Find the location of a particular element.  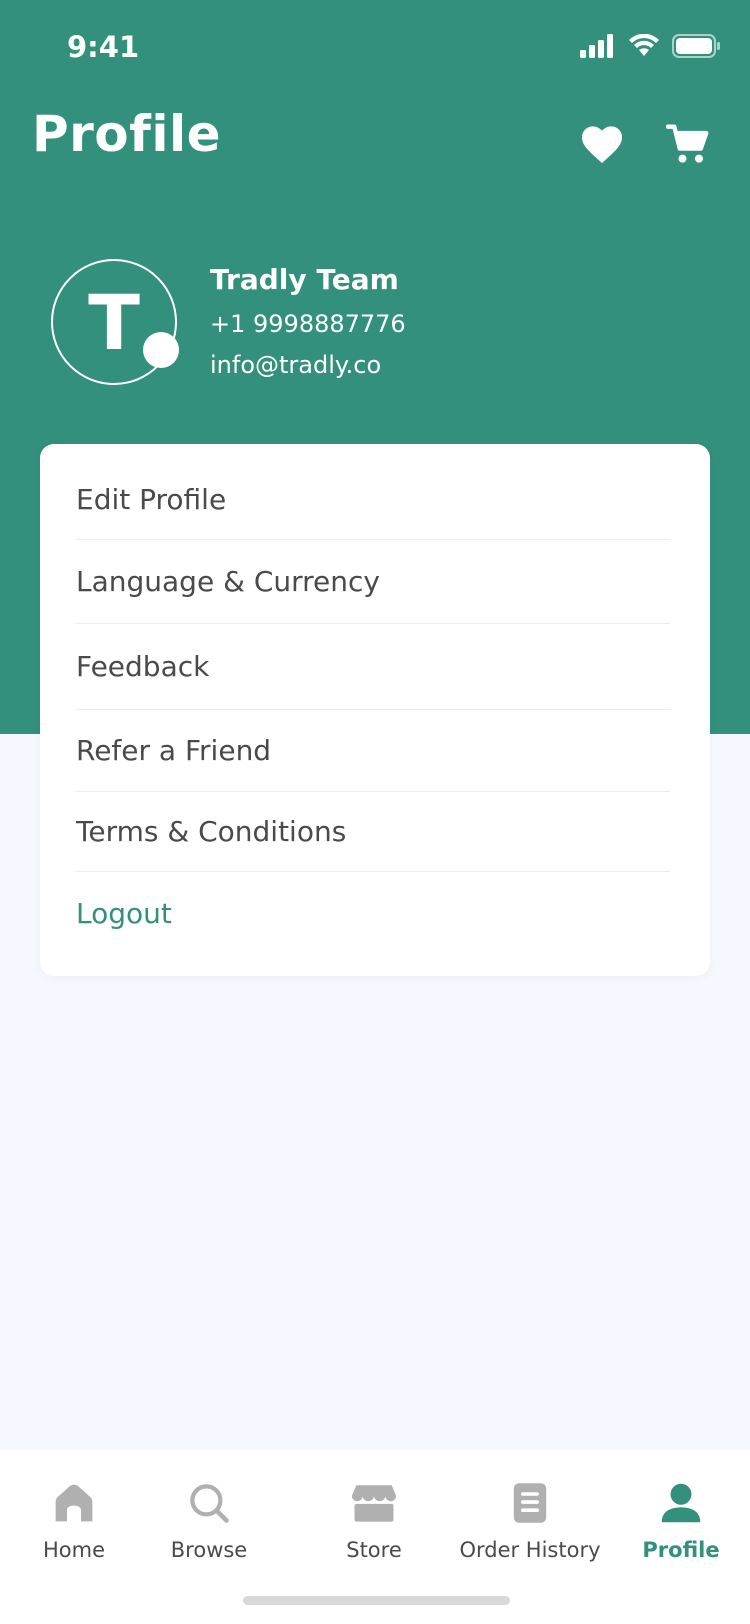

avatar-initial: T is located at coordinates (114, 322).